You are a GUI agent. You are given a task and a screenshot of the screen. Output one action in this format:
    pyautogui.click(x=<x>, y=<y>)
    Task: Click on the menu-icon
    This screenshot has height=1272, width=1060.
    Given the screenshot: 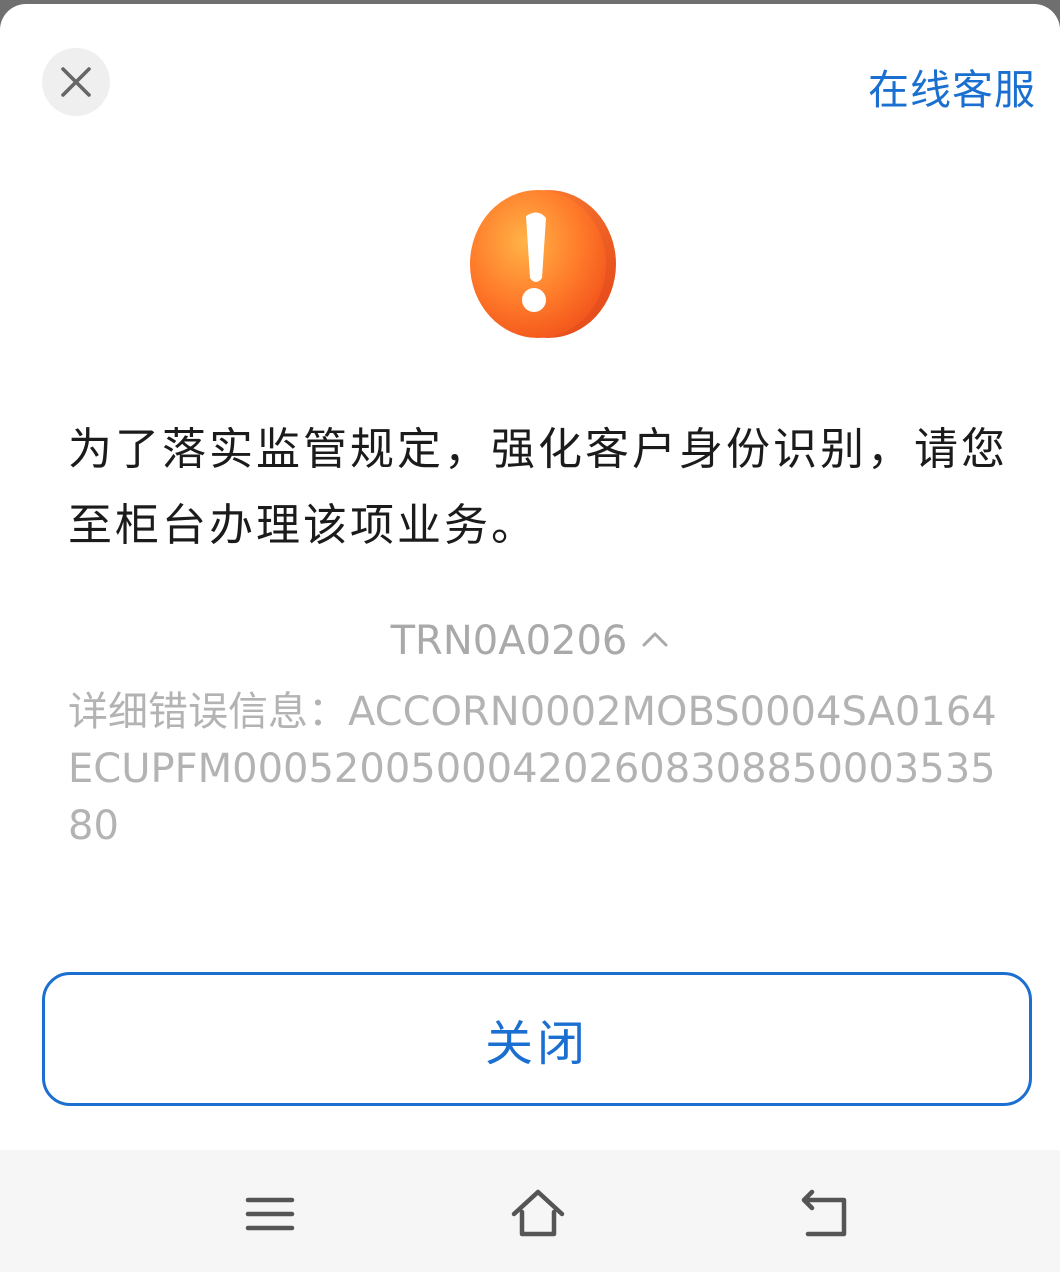 What is the action you would take?
    pyautogui.click(x=270, y=1214)
    